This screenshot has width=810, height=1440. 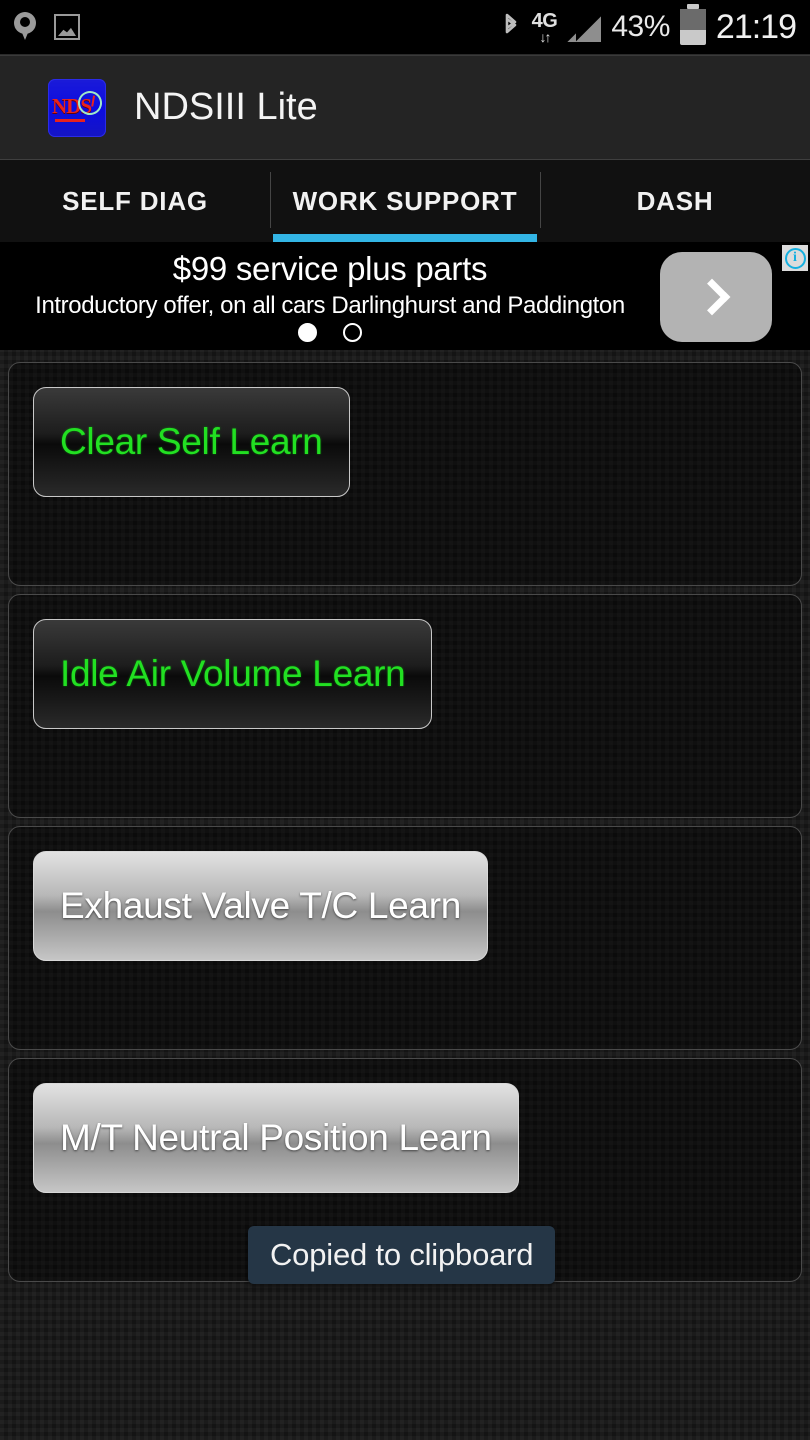 I want to click on tab-label: WORK SUPPORT, so click(x=405, y=200).